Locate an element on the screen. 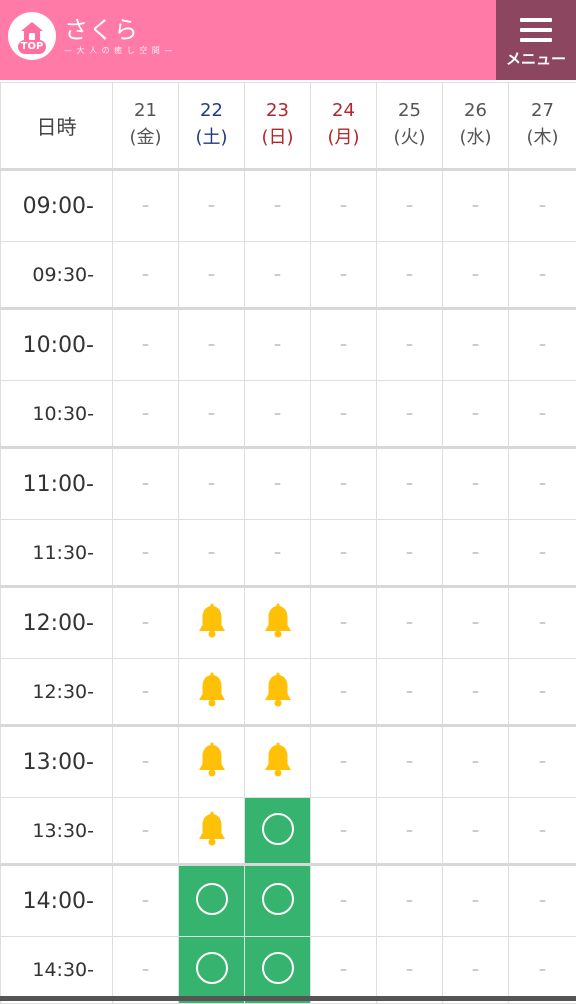 The width and height of the screenshot is (576, 1004). corner-label: 日時 is located at coordinates (57, 126).